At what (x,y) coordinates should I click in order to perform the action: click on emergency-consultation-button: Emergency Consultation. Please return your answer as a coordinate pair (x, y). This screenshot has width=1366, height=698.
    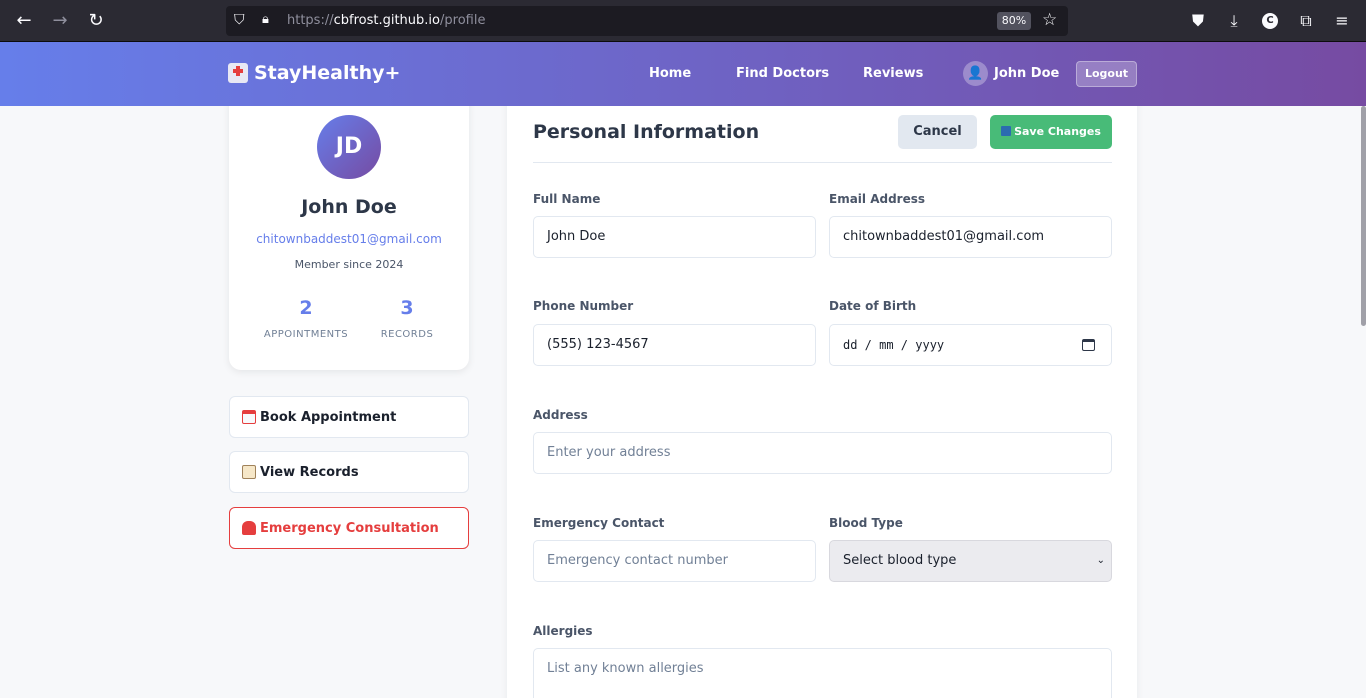
    Looking at the image, I should click on (349, 528).